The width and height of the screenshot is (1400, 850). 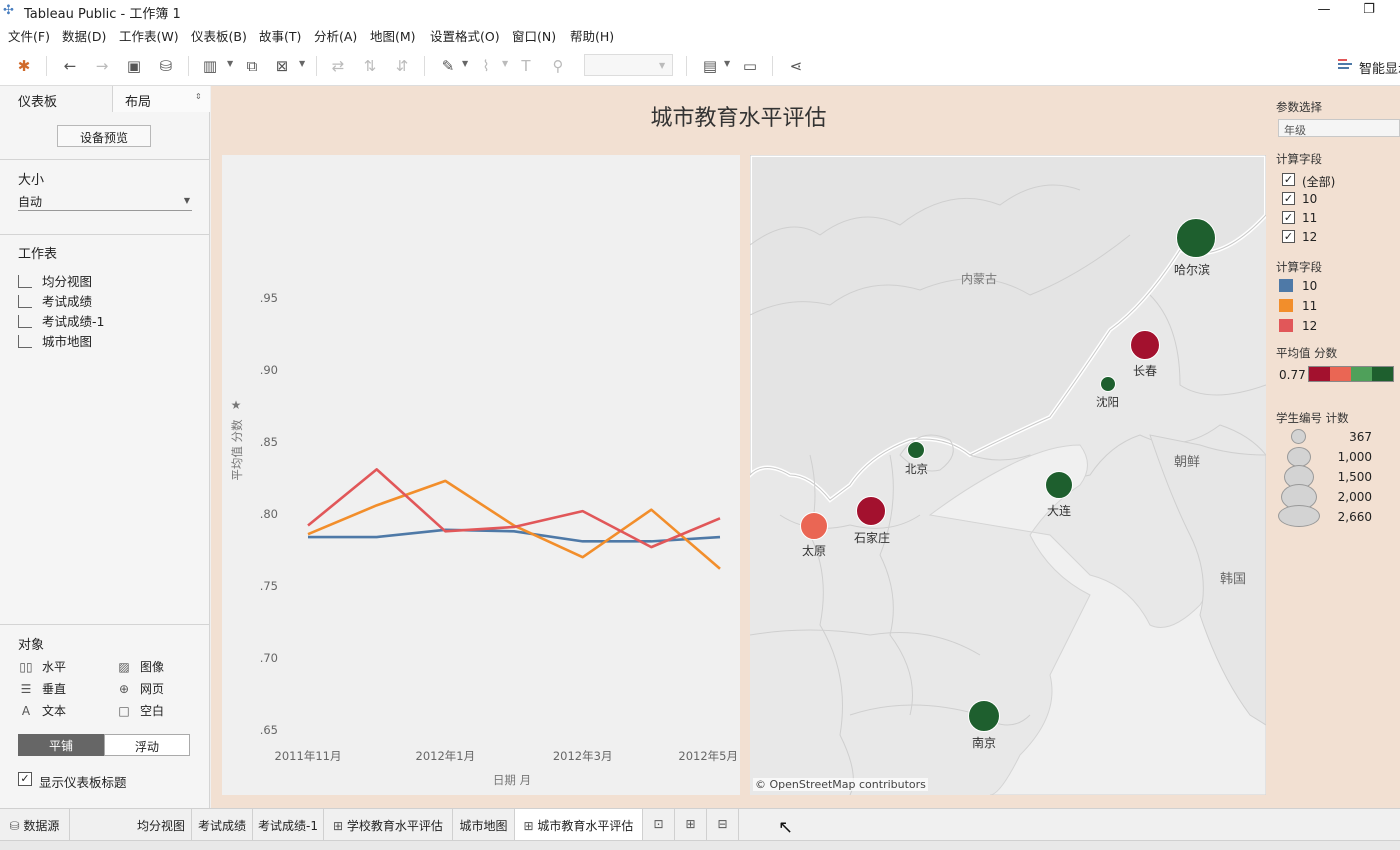 I want to click on new-story-tab-icon: ⊟, so click(x=723, y=824).